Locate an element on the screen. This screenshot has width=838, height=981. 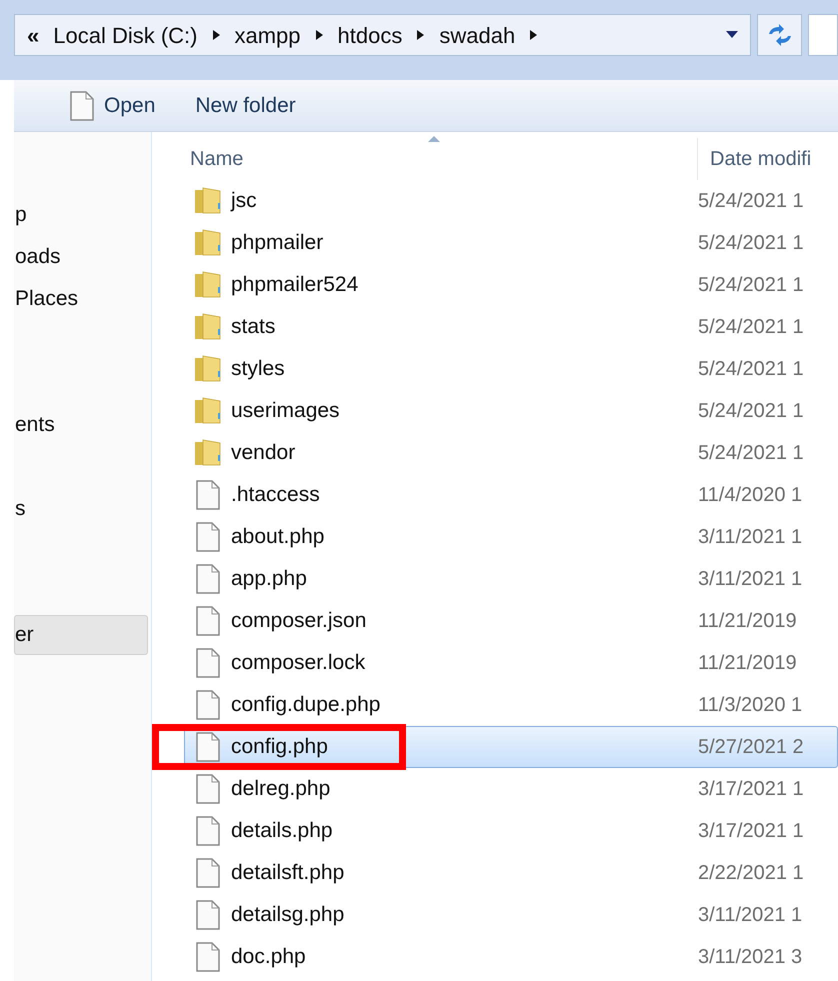
column-header: Name is located at coordinates (425, 159).